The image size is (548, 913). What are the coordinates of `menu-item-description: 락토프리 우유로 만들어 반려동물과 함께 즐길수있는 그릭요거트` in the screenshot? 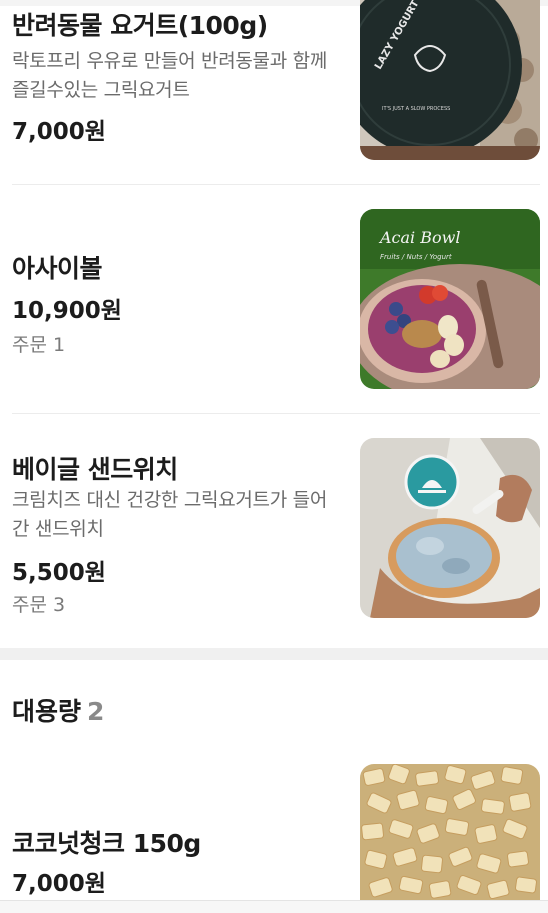 It's located at (170, 75).